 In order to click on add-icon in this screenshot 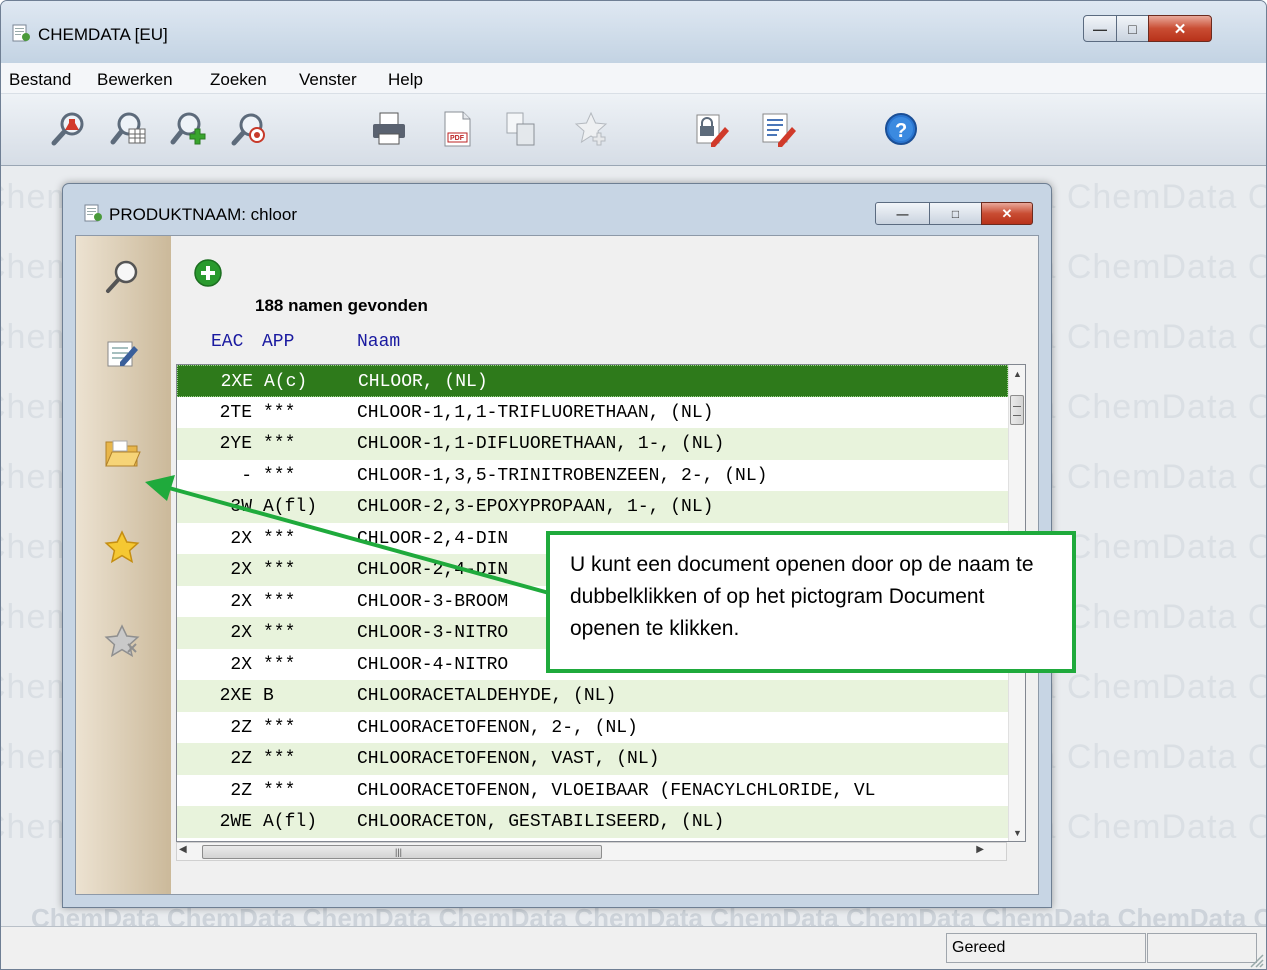, I will do `click(208, 273)`.